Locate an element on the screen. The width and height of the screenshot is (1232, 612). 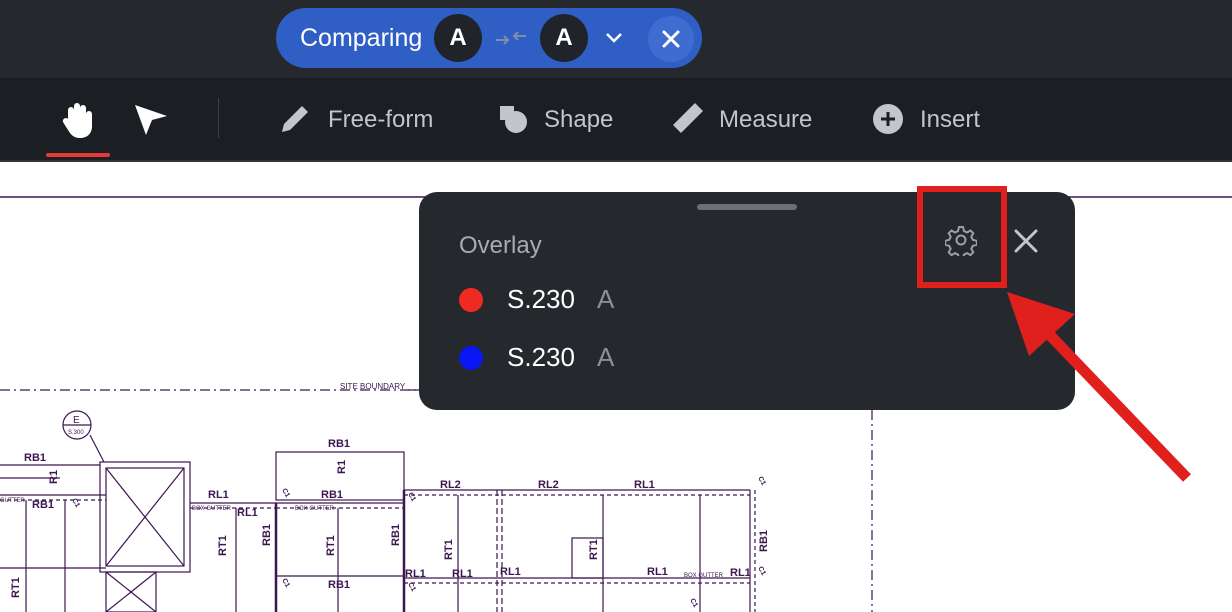
pen-icon is located at coordinates (295, 119).